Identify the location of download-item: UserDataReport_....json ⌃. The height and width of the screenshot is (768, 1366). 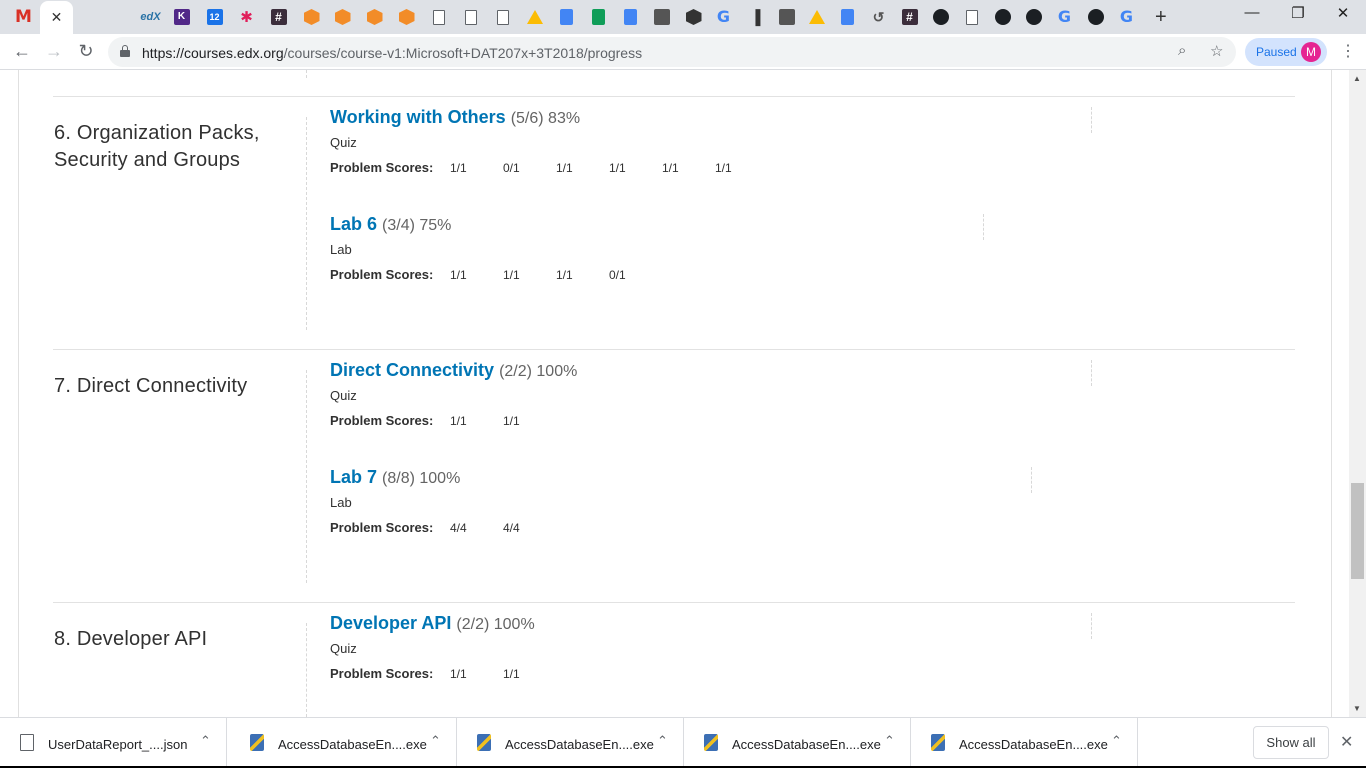
(113, 743).